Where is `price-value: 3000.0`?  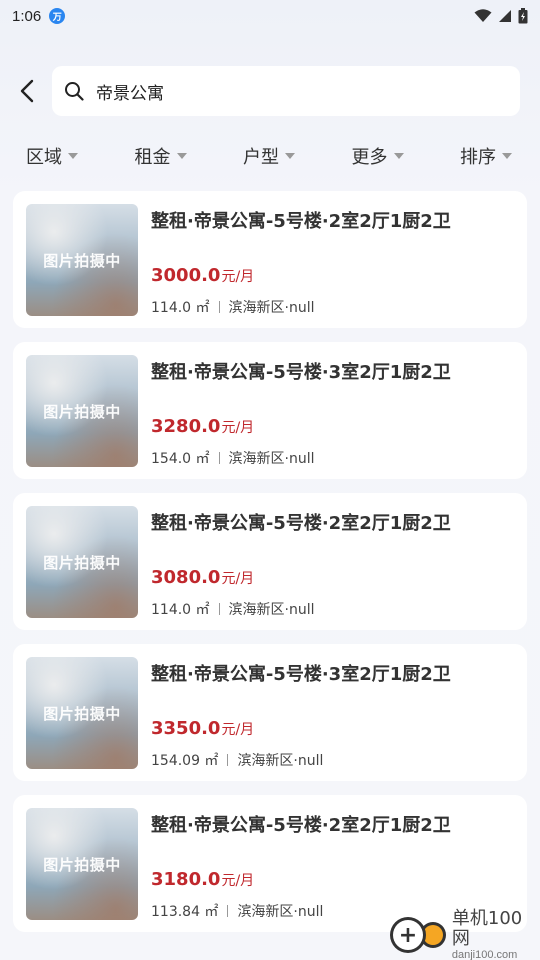 price-value: 3000.0 is located at coordinates (186, 275).